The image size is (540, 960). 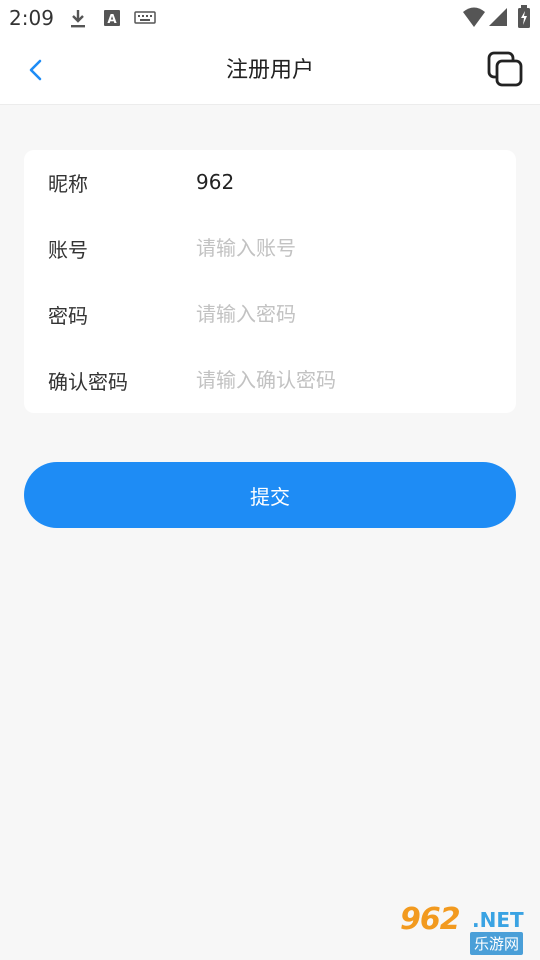 I want to click on submit-button: 提交, so click(x=270, y=495).